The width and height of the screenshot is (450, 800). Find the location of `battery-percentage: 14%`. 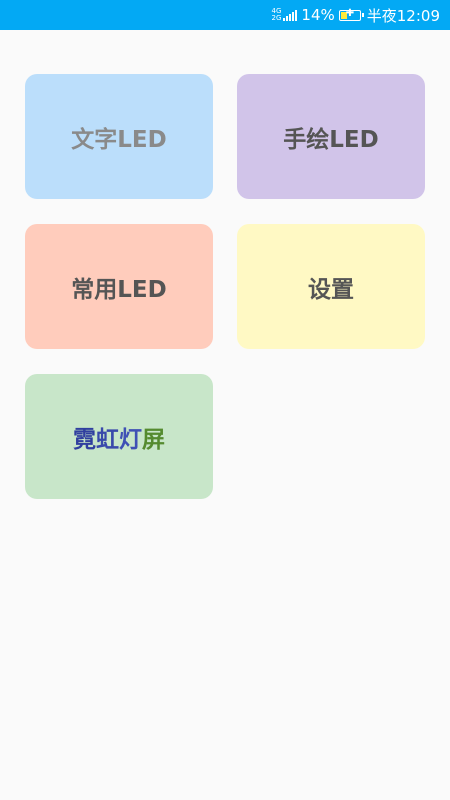

battery-percentage: 14% is located at coordinates (318, 15).